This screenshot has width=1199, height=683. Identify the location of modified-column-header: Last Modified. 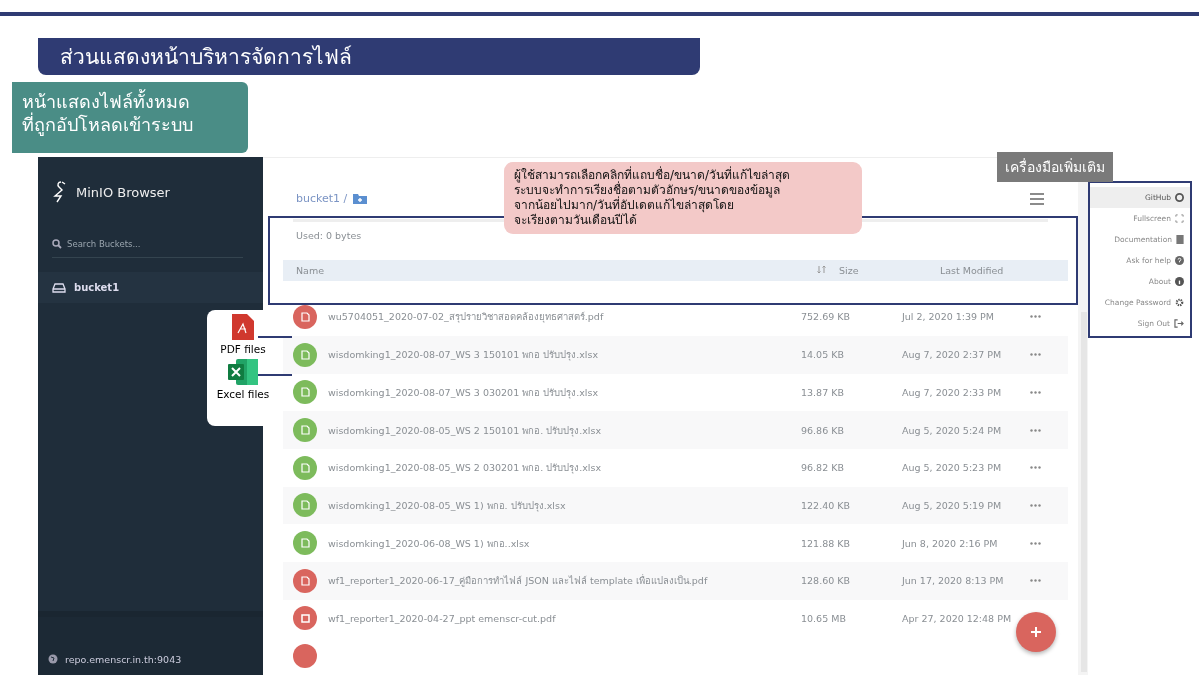
(1004, 271).